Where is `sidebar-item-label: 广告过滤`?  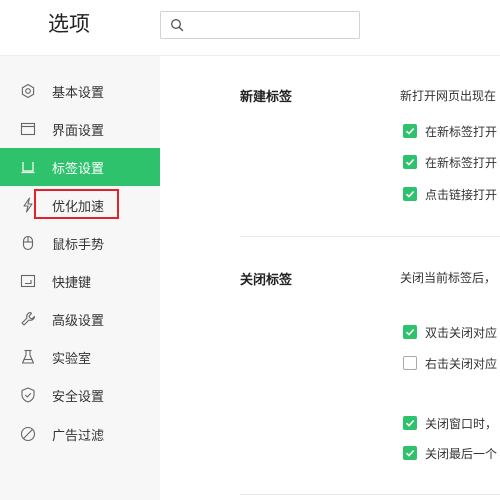 sidebar-item-label: 广告过滤 is located at coordinates (78, 436).